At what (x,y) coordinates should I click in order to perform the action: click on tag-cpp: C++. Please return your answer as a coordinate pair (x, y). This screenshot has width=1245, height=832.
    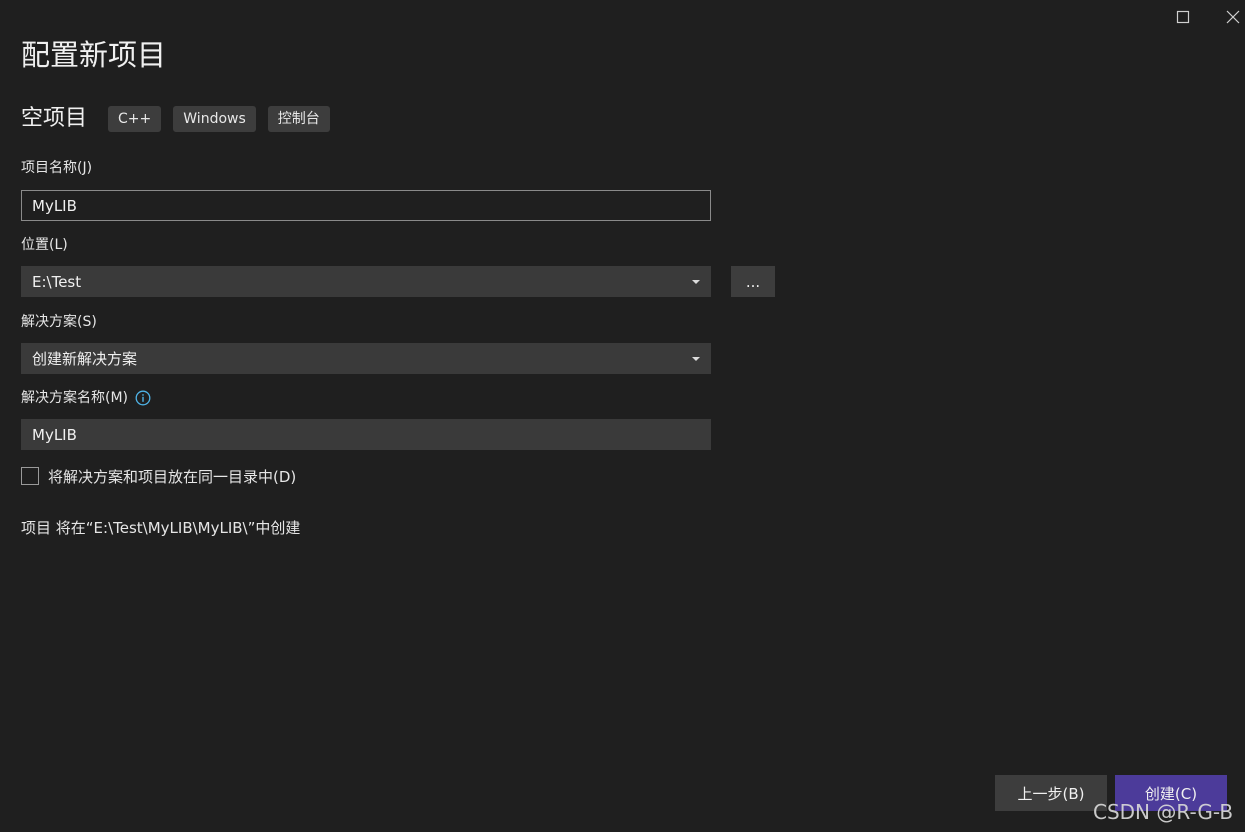
    Looking at the image, I should click on (135, 119).